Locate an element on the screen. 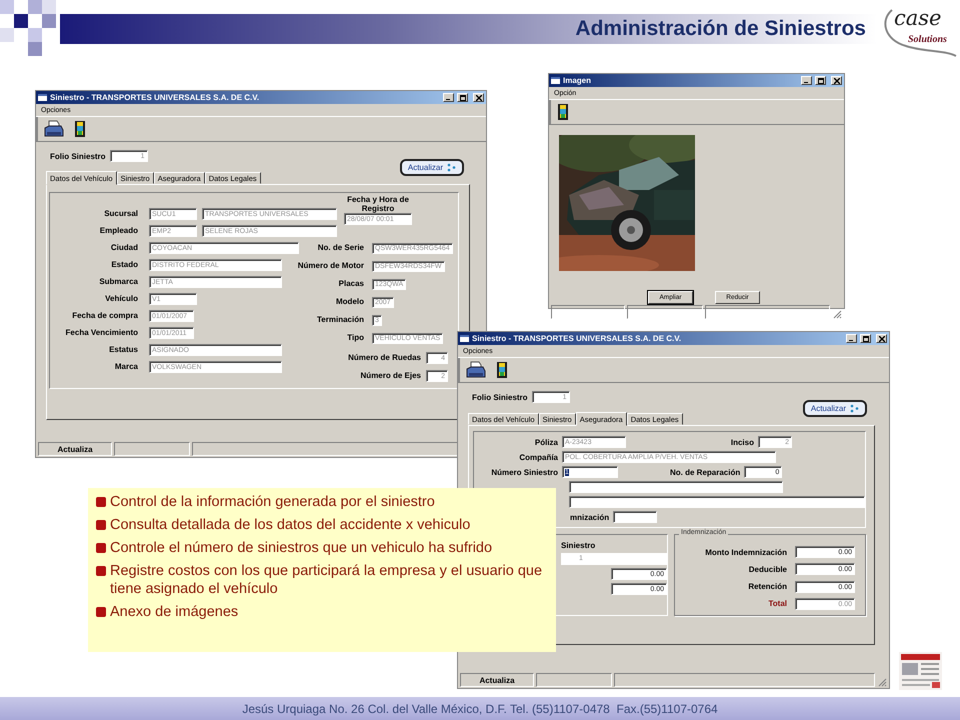 The width and height of the screenshot is (960, 720). field-label: Modelo is located at coordinates (350, 301).